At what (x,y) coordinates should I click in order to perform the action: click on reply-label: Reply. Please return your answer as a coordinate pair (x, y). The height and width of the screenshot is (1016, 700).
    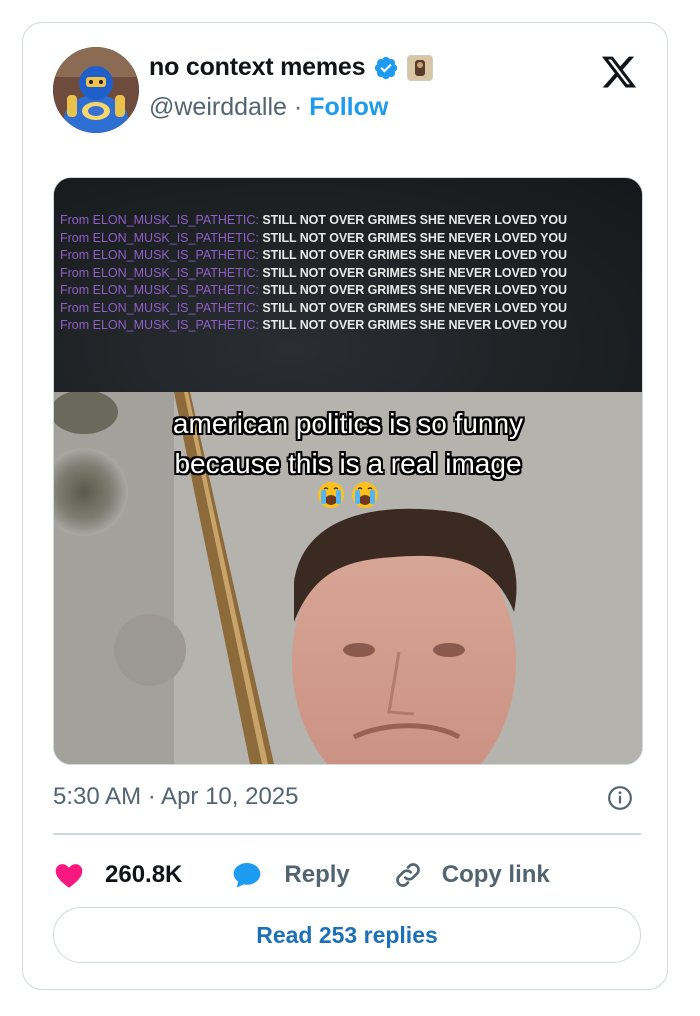
    Looking at the image, I should click on (317, 874).